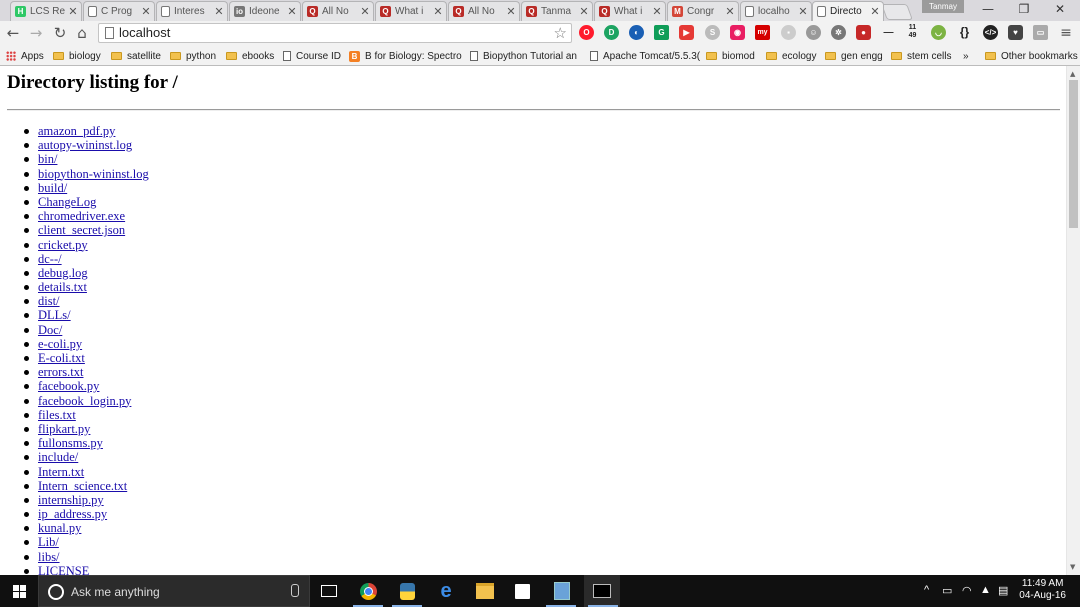  I want to click on close-window-button: ✕, so click(1060, 9).